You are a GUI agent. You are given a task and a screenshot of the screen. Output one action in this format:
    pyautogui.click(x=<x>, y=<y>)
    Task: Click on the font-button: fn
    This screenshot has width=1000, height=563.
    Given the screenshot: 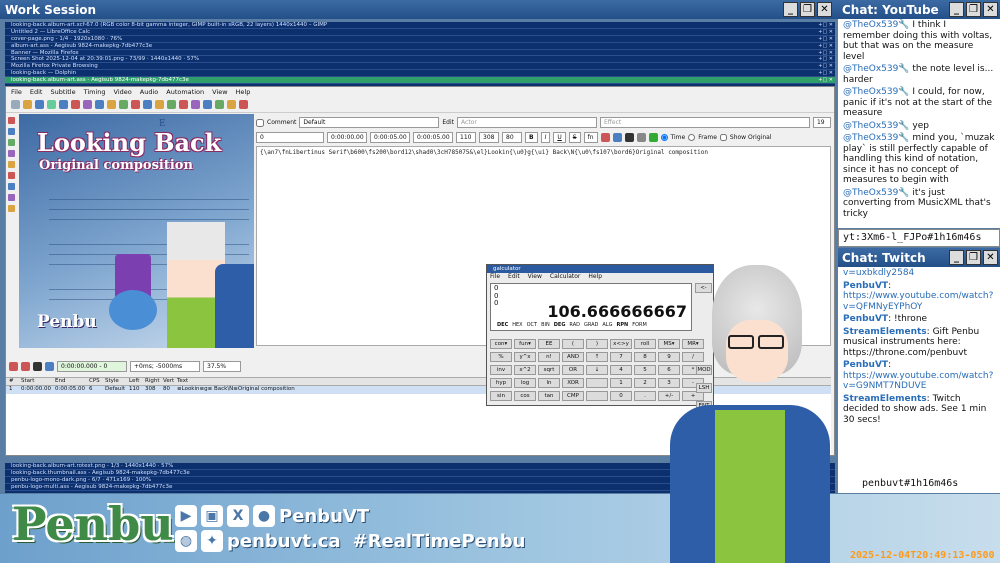 What is the action you would take?
    pyautogui.click(x=590, y=137)
    